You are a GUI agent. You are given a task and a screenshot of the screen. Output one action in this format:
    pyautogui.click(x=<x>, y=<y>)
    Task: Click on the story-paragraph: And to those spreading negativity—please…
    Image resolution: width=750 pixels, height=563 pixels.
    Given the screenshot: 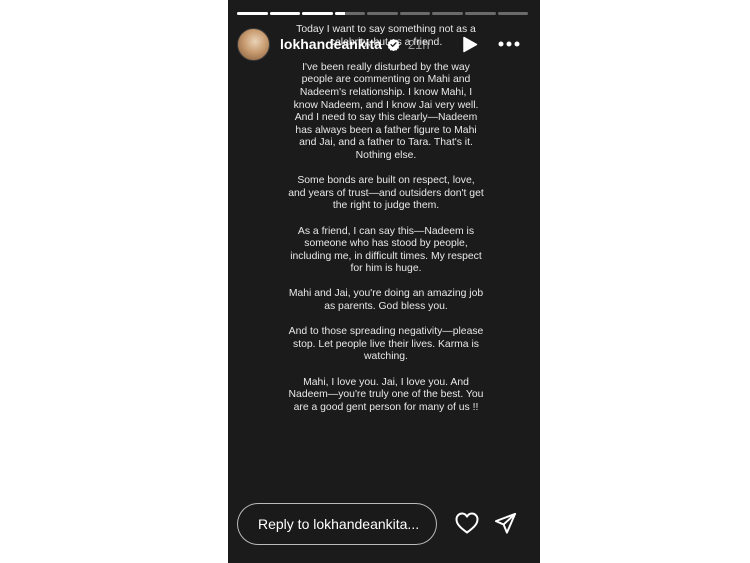 What is the action you would take?
    pyautogui.click(x=386, y=344)
    